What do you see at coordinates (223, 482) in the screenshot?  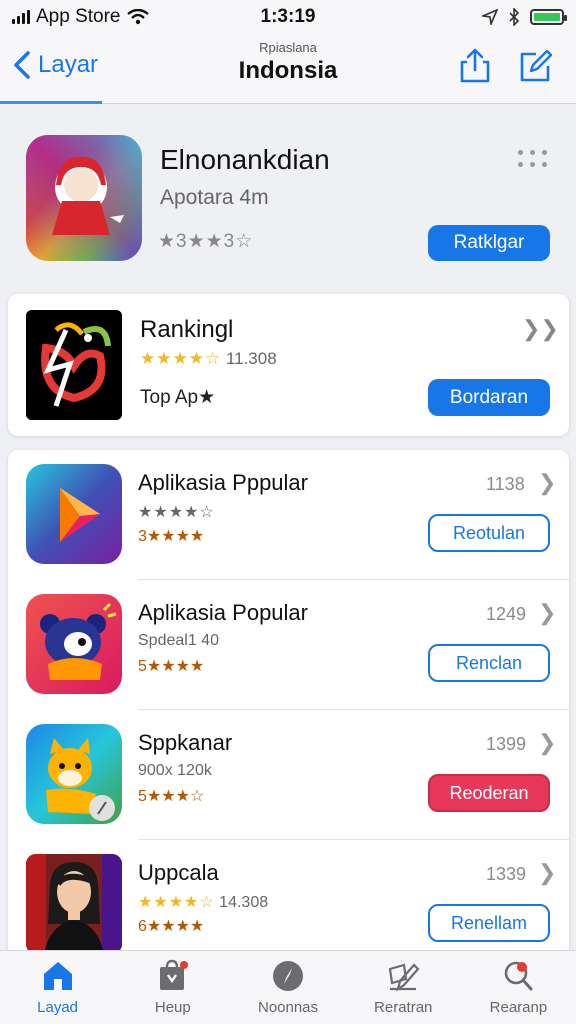 I see `app-title: Aplikasia Pppular` at bounding box center [223, 482].